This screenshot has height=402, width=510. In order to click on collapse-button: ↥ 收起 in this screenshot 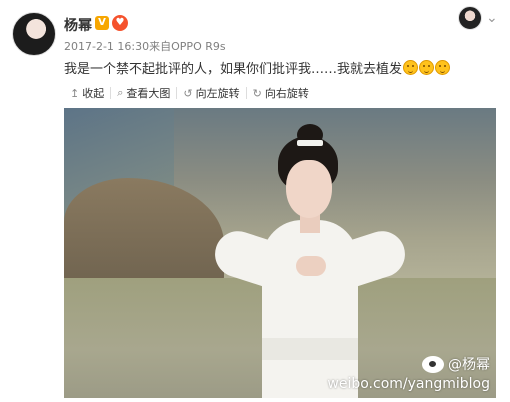, I will do `click(87, 93)`.